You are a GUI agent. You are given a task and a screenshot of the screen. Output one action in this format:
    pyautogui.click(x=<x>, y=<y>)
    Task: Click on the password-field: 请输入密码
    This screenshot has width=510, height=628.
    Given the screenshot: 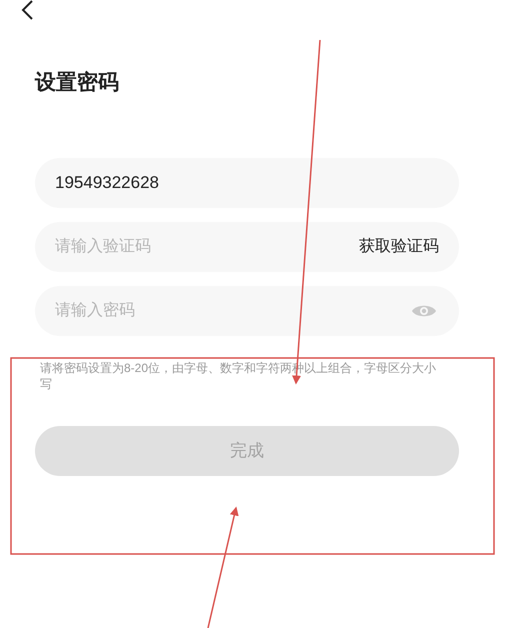 What is the action you would take?
    pyautogui.click(x=247, y=311)
    